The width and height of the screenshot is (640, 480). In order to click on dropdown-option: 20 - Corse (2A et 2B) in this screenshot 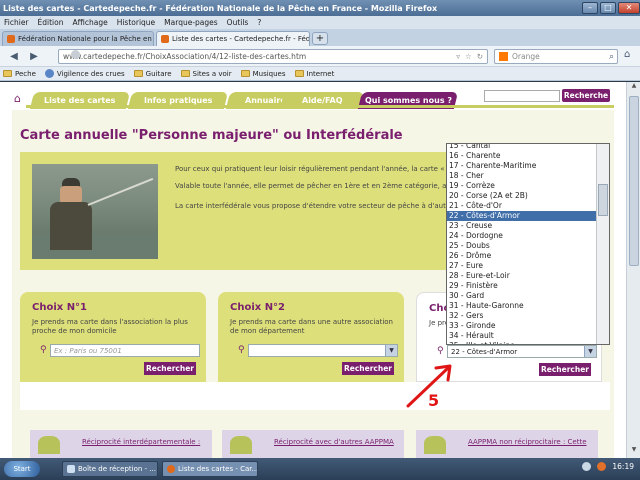, I will do `click(522, 196)`.